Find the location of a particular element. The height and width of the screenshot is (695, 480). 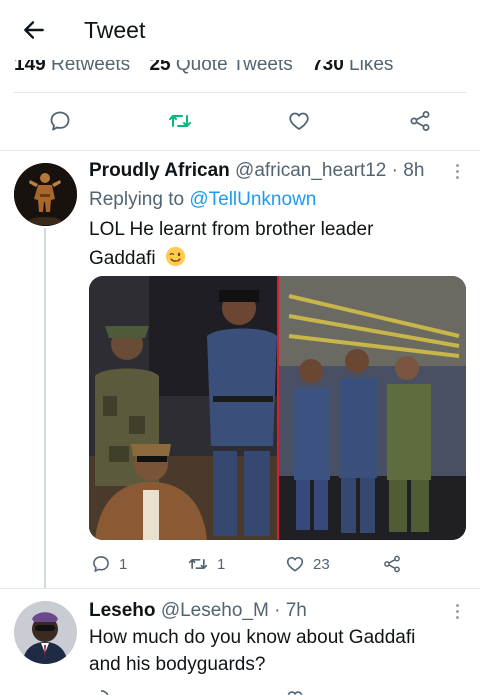

back-button is located at coordinates (34, 30).